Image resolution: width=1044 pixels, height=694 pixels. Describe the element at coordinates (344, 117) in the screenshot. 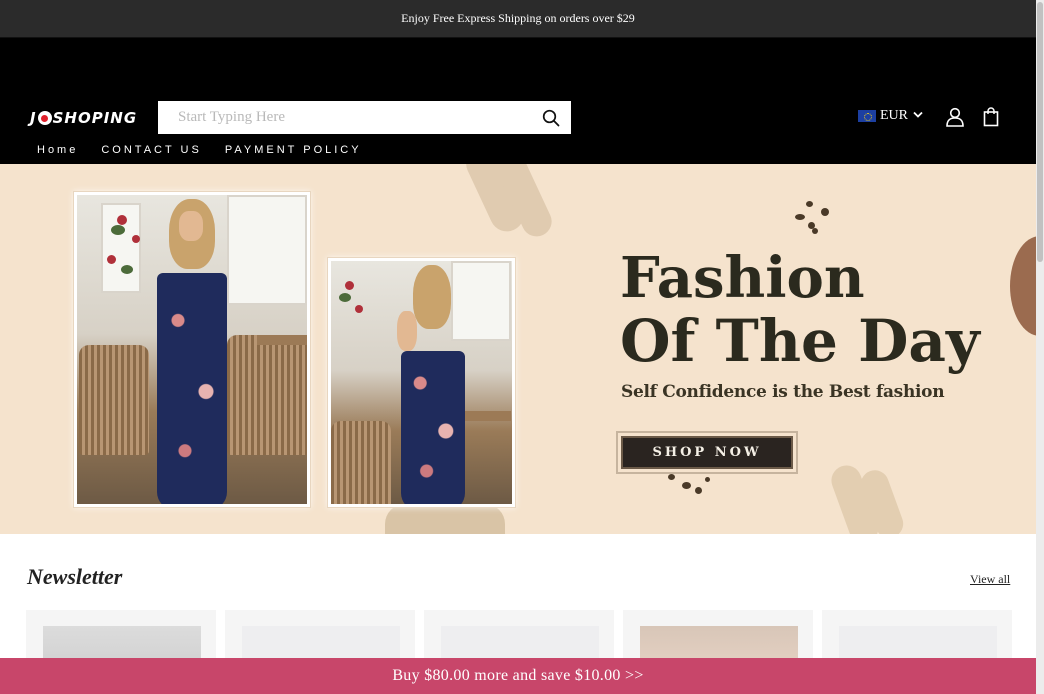

I see `search-input` at that location.